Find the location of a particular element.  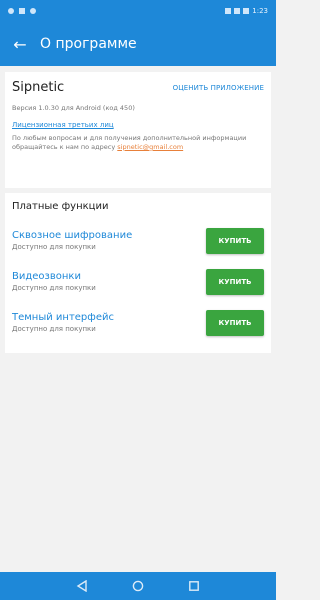

system-nav-bar is located at coordinates (138, 586).